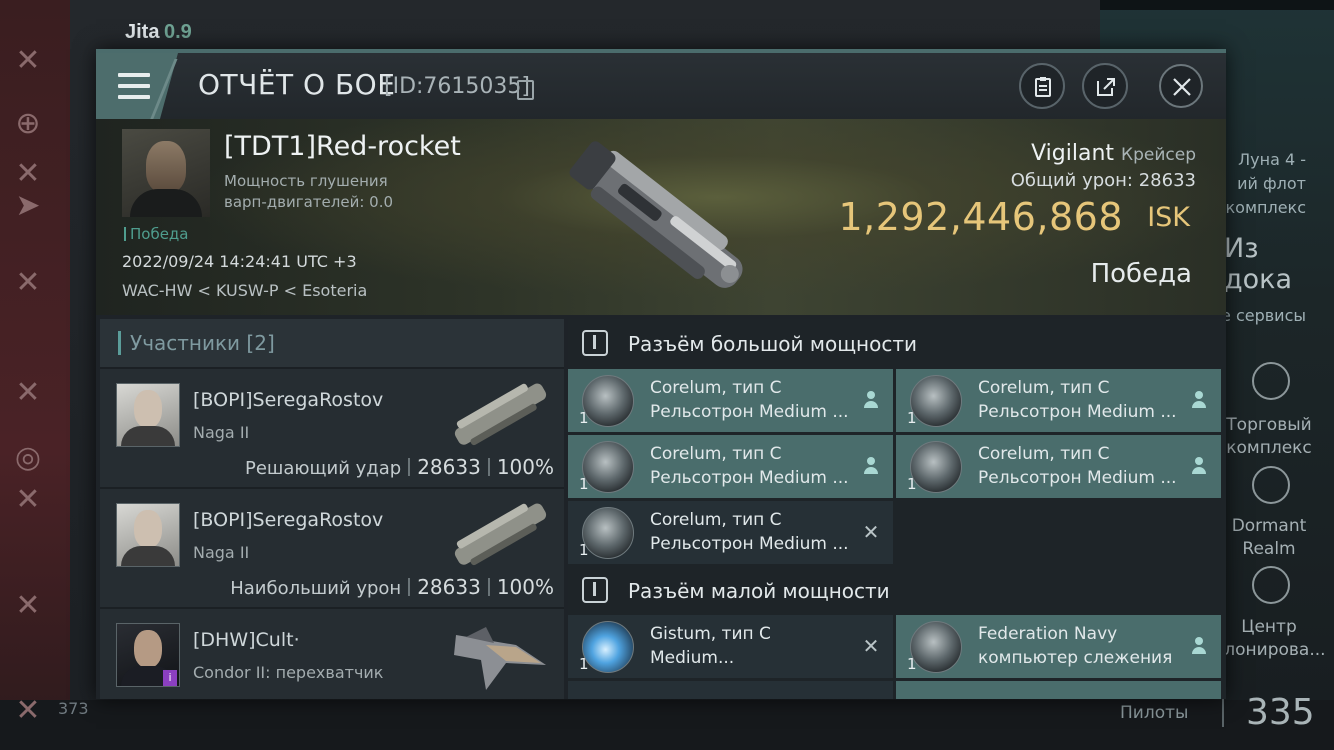 This screenshot has height=750, width=1334. Describe the element at coordinates (170, 678) in the screenshot. I see `omega-badge-icon: i` at that location.